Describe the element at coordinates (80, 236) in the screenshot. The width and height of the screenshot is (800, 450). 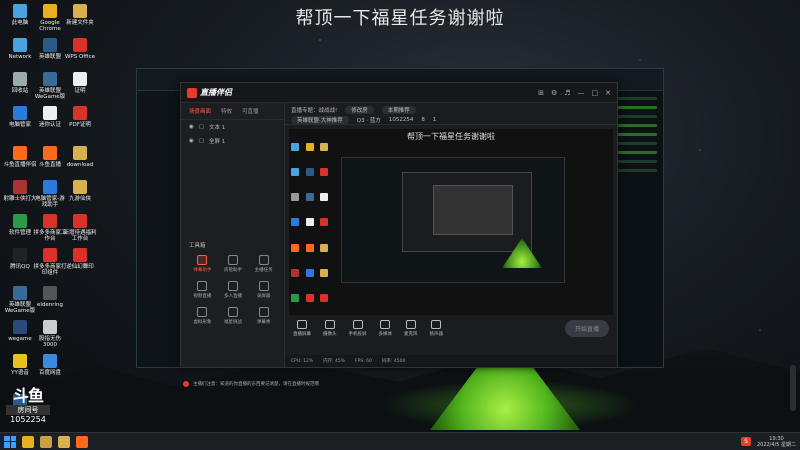
I see `desktop-icon-label: 新增待遇福利工作台` at that location.